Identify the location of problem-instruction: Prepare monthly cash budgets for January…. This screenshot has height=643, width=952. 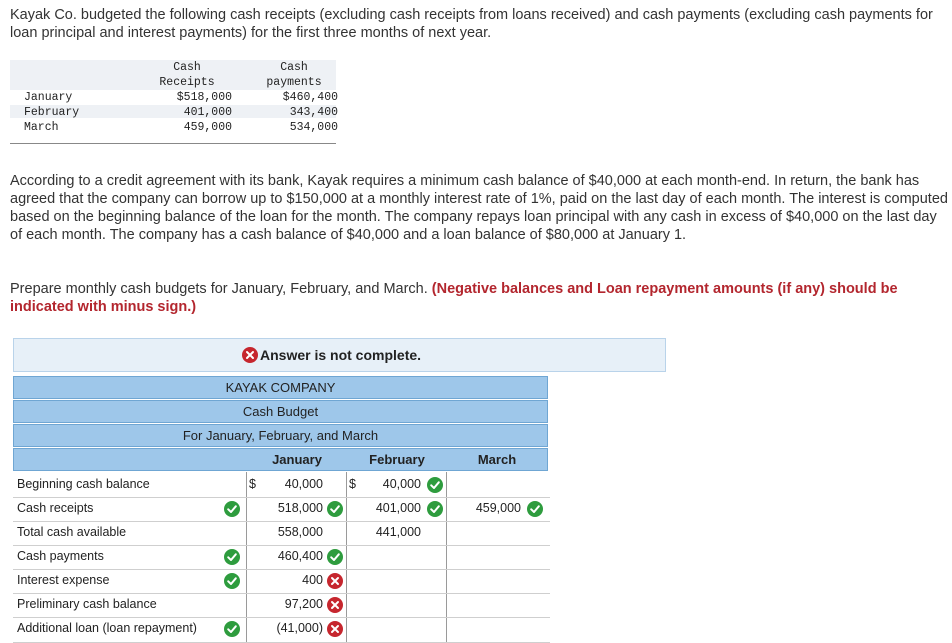
(479, 298).